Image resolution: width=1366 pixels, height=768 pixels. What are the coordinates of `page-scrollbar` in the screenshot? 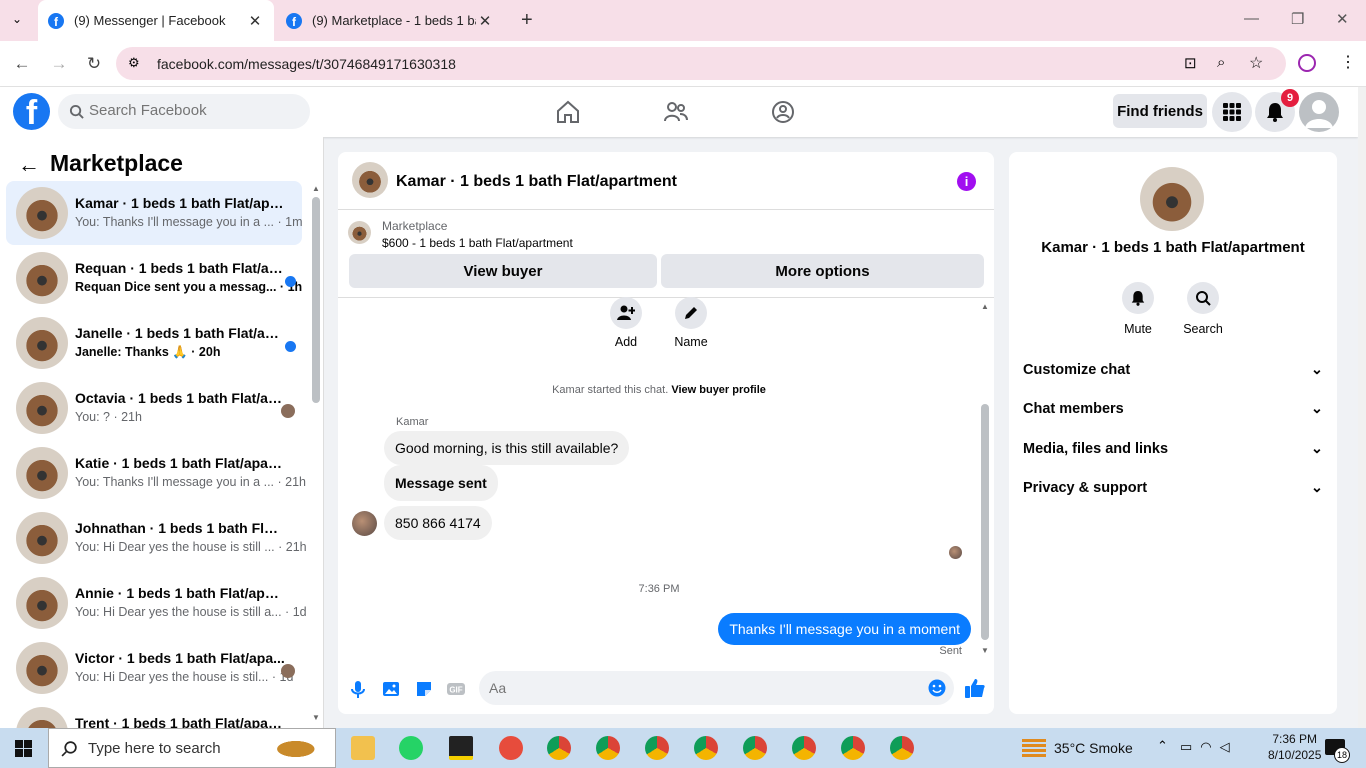 It's located at (1362, 407).